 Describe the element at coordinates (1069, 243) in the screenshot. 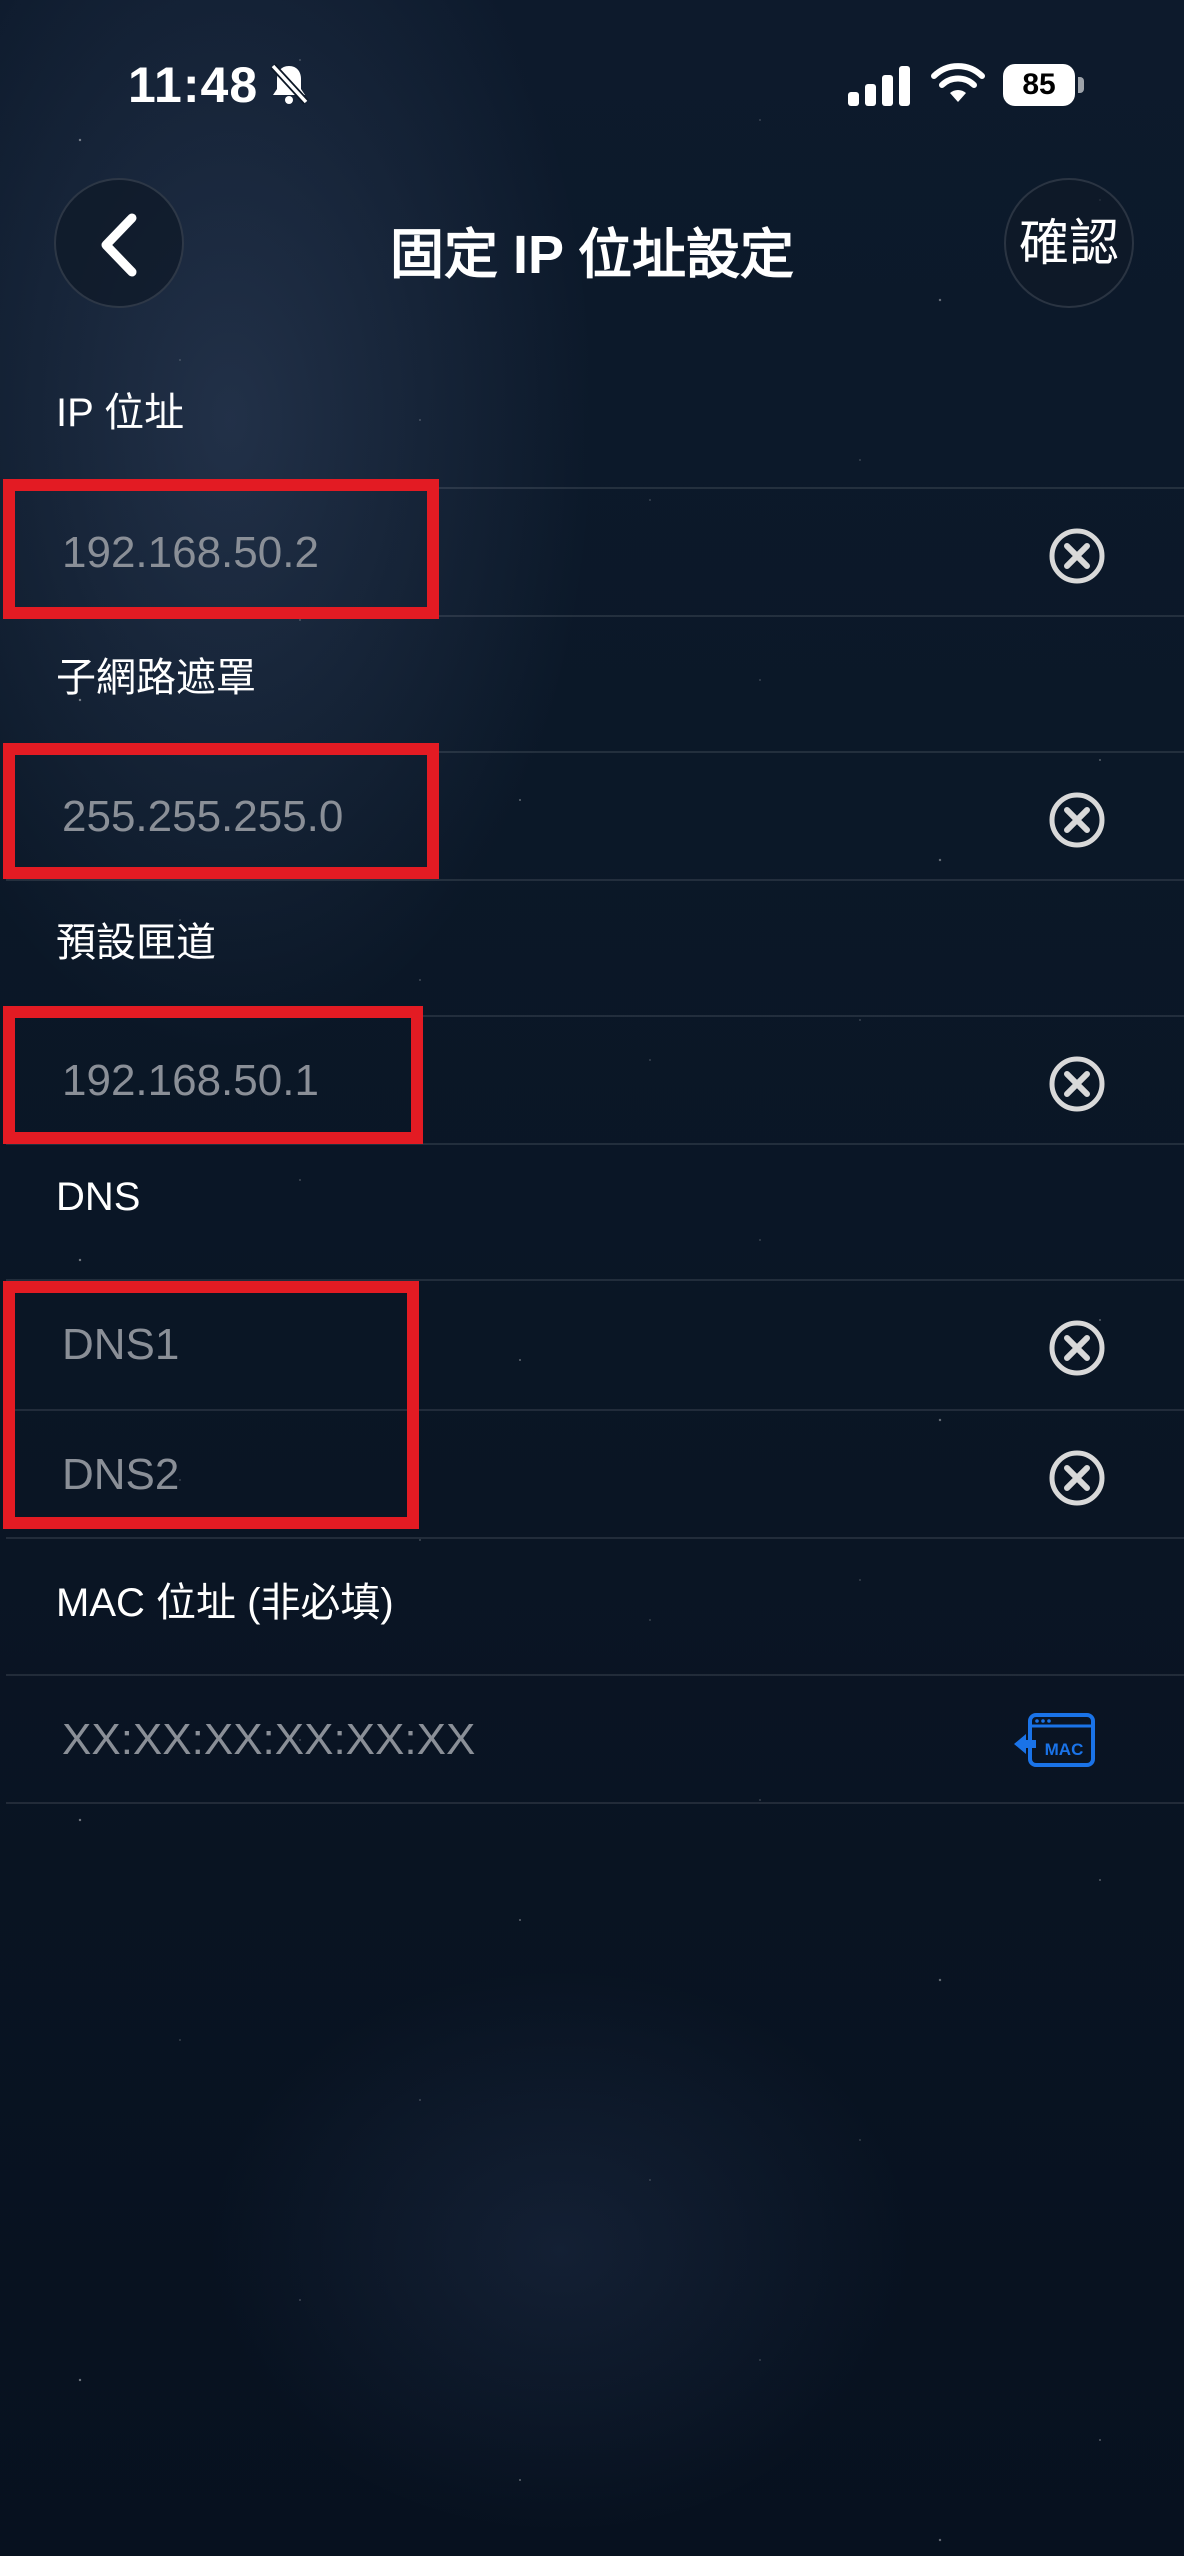

I see `confirm-button: 確認` at that location.